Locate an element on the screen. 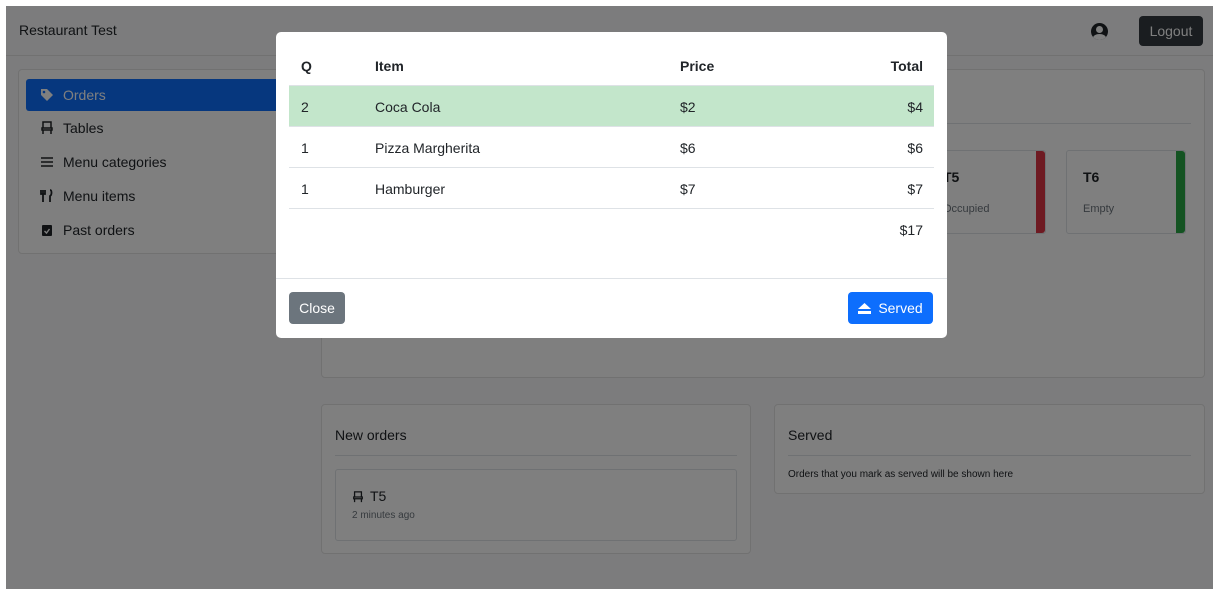 This screenshot has height=589, width=1213. header-q: Q is located at coordinates (306, 66).